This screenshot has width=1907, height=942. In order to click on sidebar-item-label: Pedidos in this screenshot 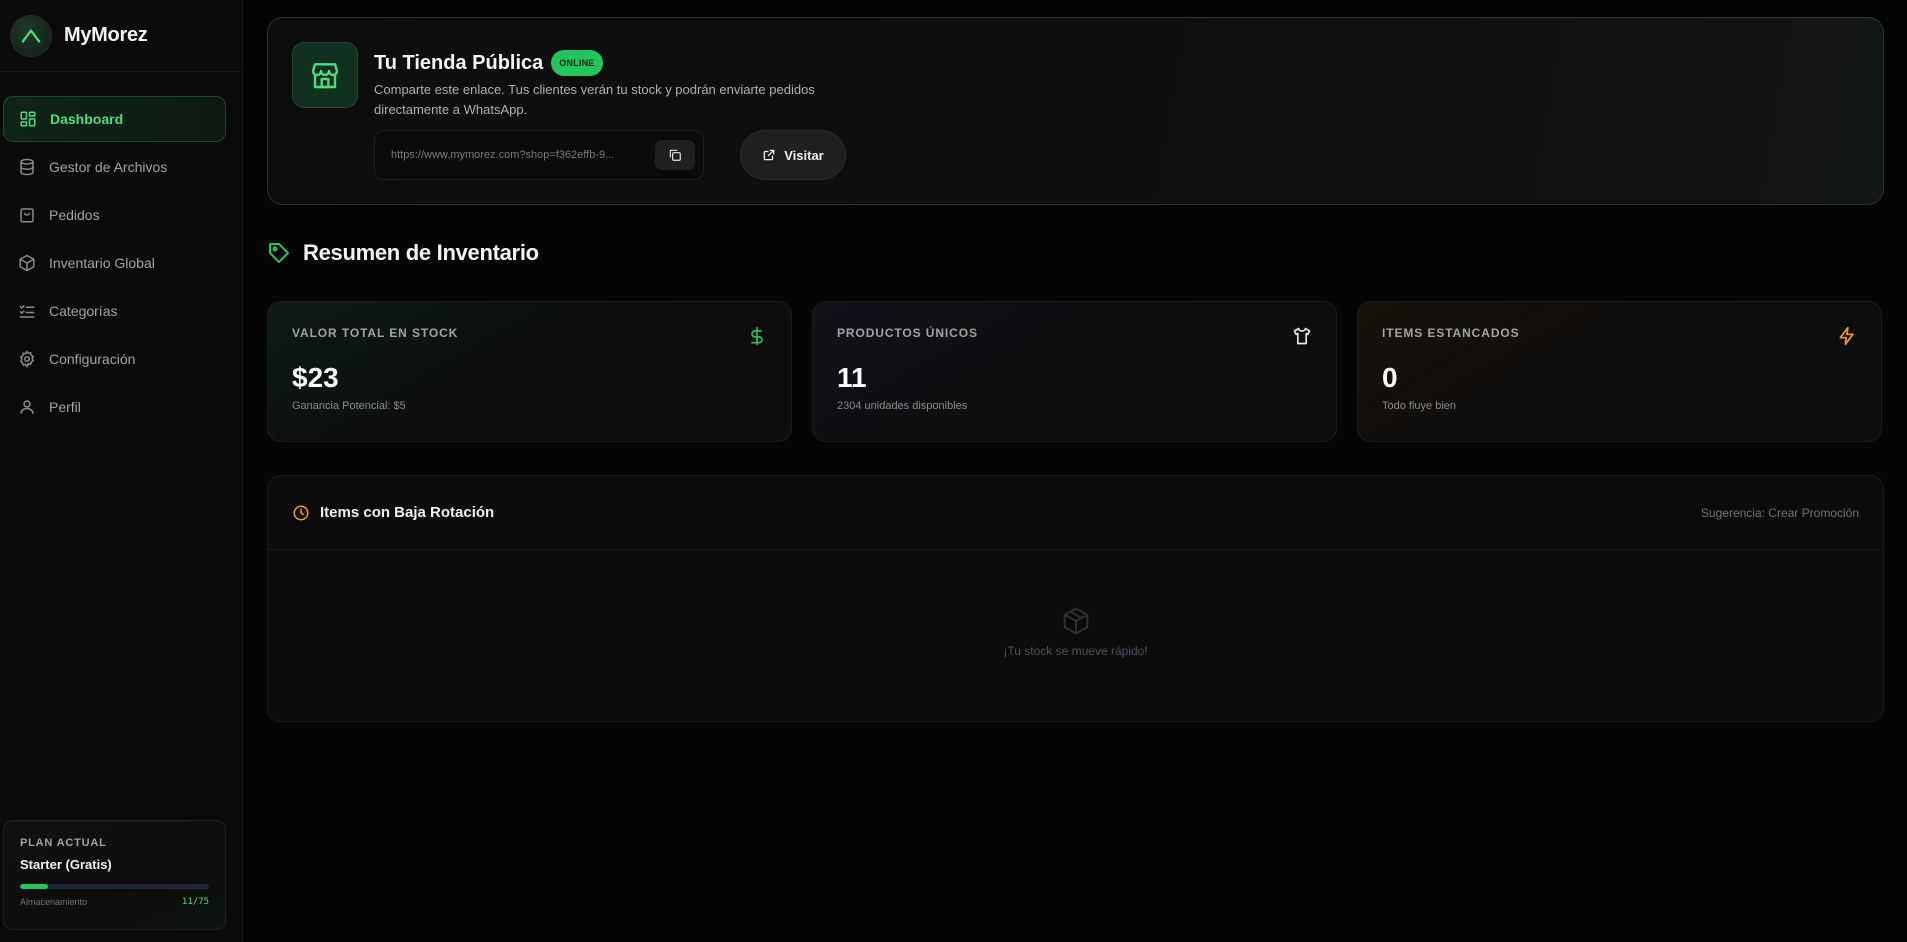, I will do `click(74, 215)`.